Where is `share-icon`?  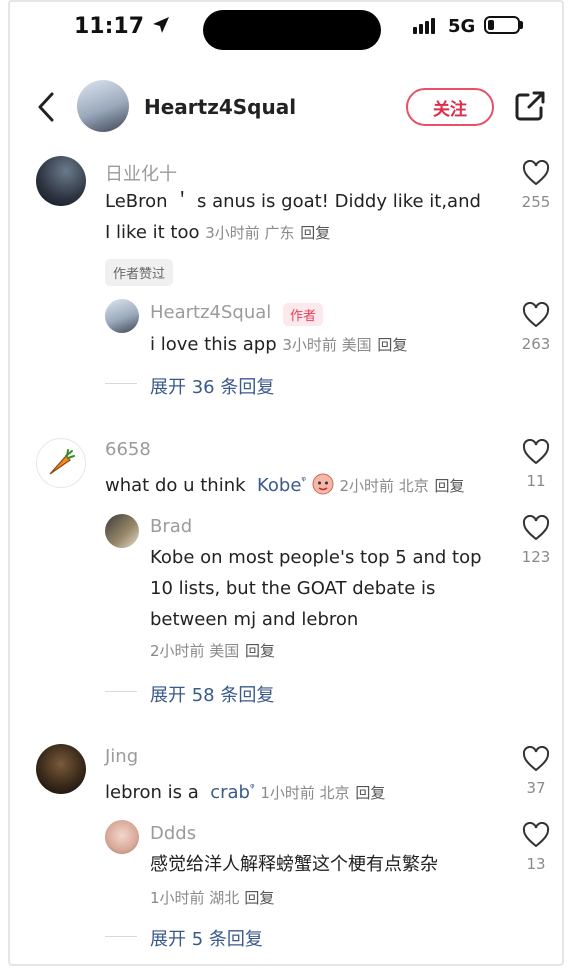 share-icon is located at coordinates (530, 106).